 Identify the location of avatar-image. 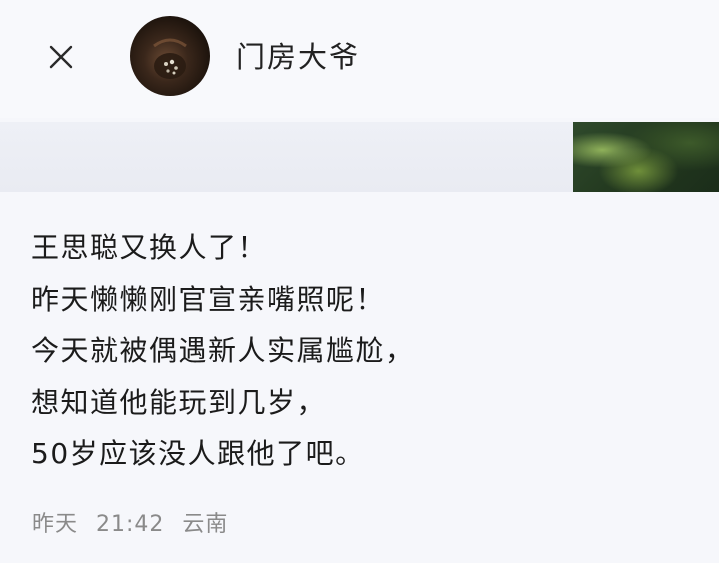
(170, 58).